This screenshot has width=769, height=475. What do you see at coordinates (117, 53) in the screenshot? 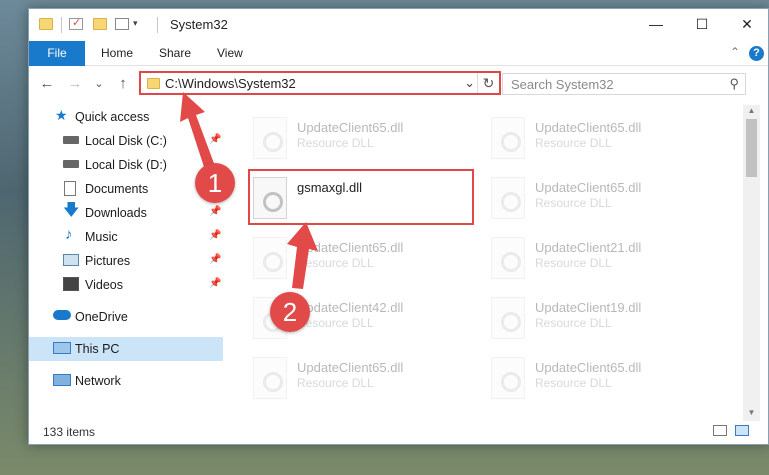
I see `tab-home: Home` at bounding box center [117, 53].